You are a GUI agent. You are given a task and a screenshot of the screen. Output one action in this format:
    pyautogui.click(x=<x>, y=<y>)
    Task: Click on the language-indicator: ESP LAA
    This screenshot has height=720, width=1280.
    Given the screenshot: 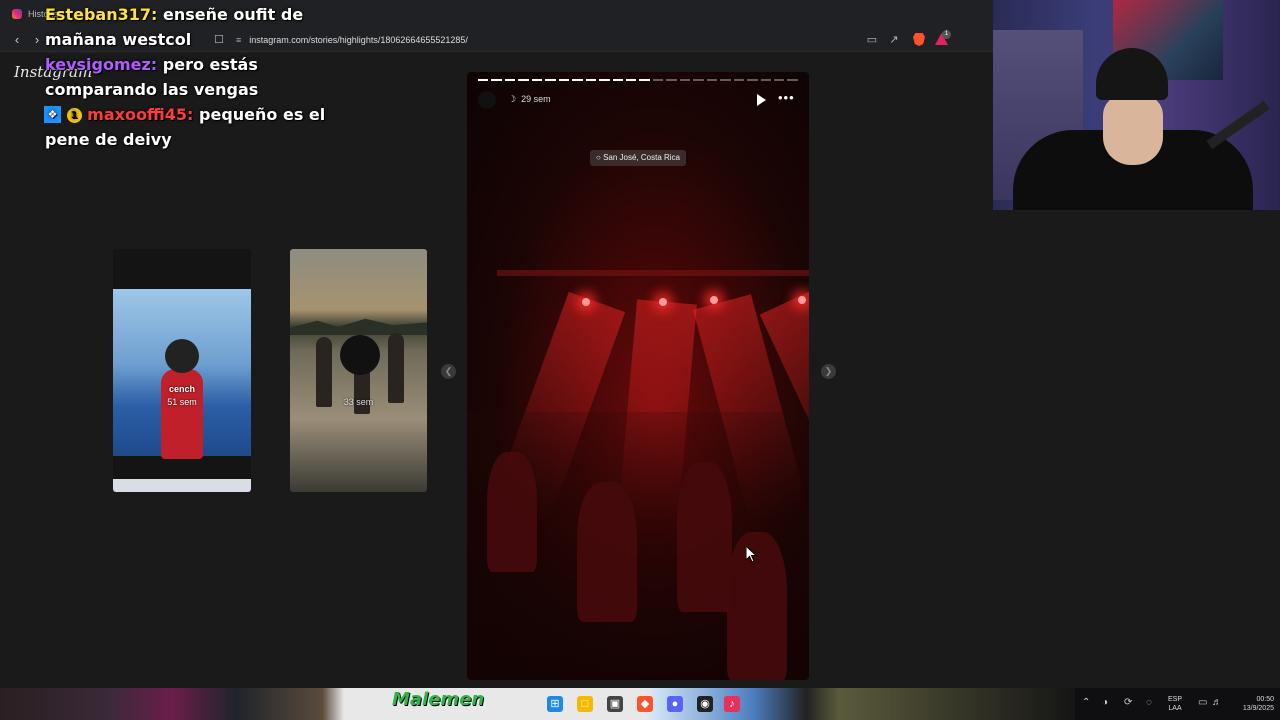 What is the action you would take?
    pyautogui.click(x=1175, y=704)
    